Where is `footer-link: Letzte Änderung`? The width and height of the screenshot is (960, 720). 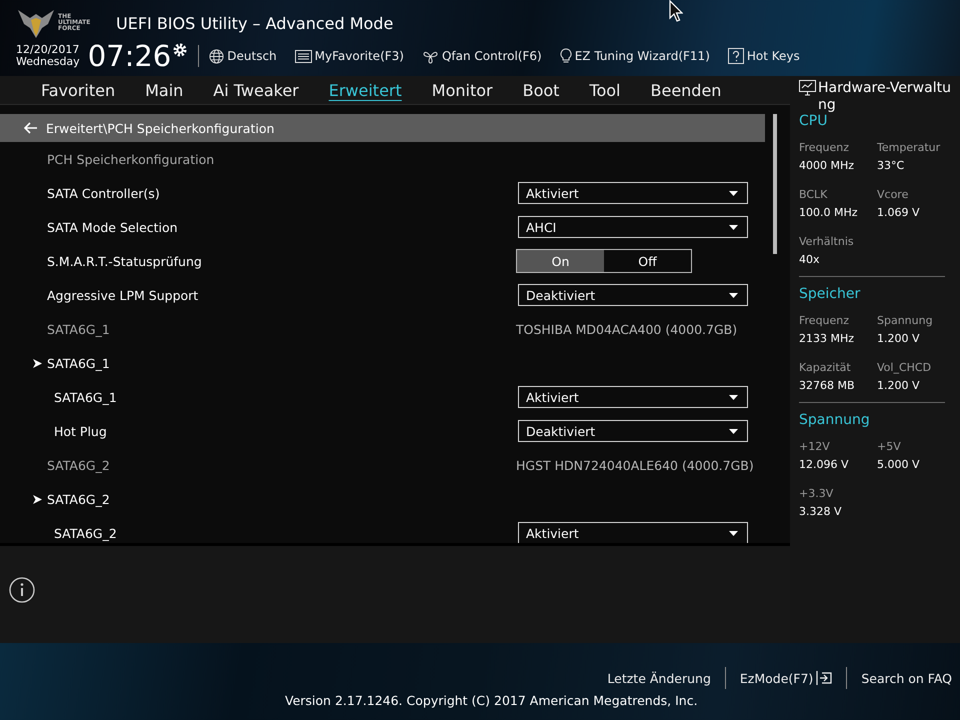
footer-link: Letzte Änderung is located at coordinates (659, 678).